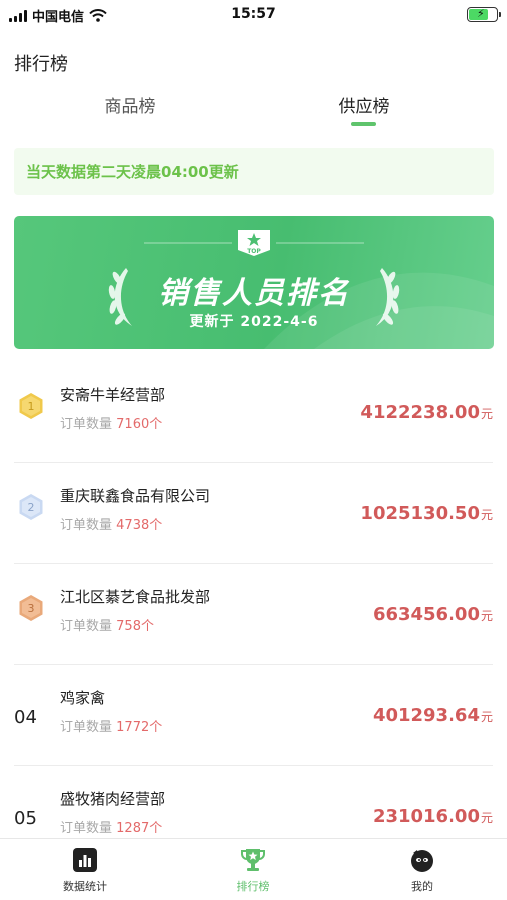 The image size is (507, 900). What do you see at coordinates (83, 698) in the screenshot?
I see `supplier-name: 鸡家禽` at bounding box center [83, 698].